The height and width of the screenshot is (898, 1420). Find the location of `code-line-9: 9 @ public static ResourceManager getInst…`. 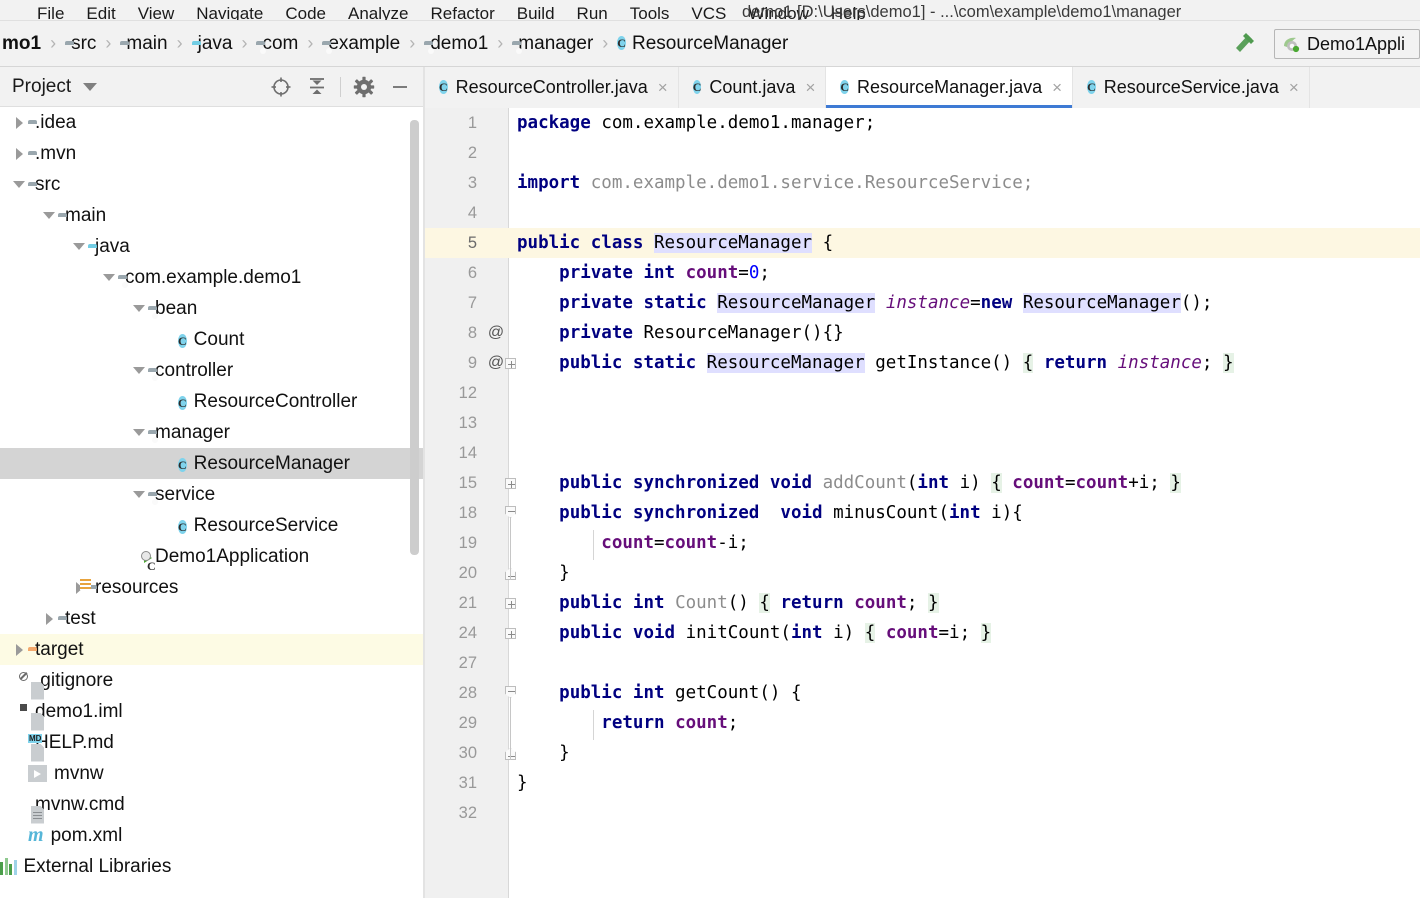

code-line-9: 9 @ public static ResourceManager getInst… is located at coordinates (922, 363).